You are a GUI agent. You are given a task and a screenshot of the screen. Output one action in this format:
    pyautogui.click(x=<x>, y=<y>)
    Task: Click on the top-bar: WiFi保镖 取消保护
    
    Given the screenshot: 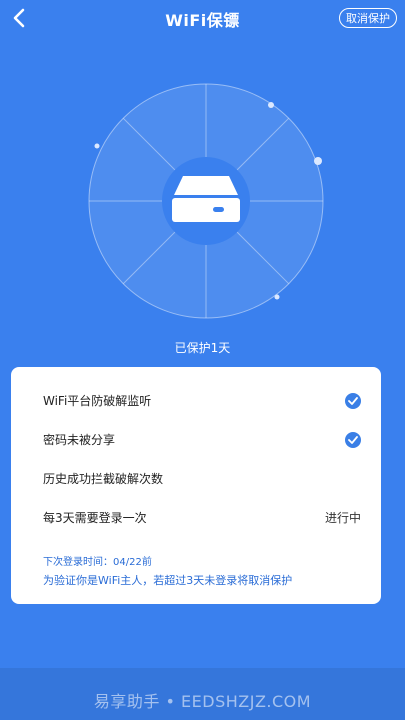 What is the action you would take?
    pyautogui.click(x=202, y=18)
    